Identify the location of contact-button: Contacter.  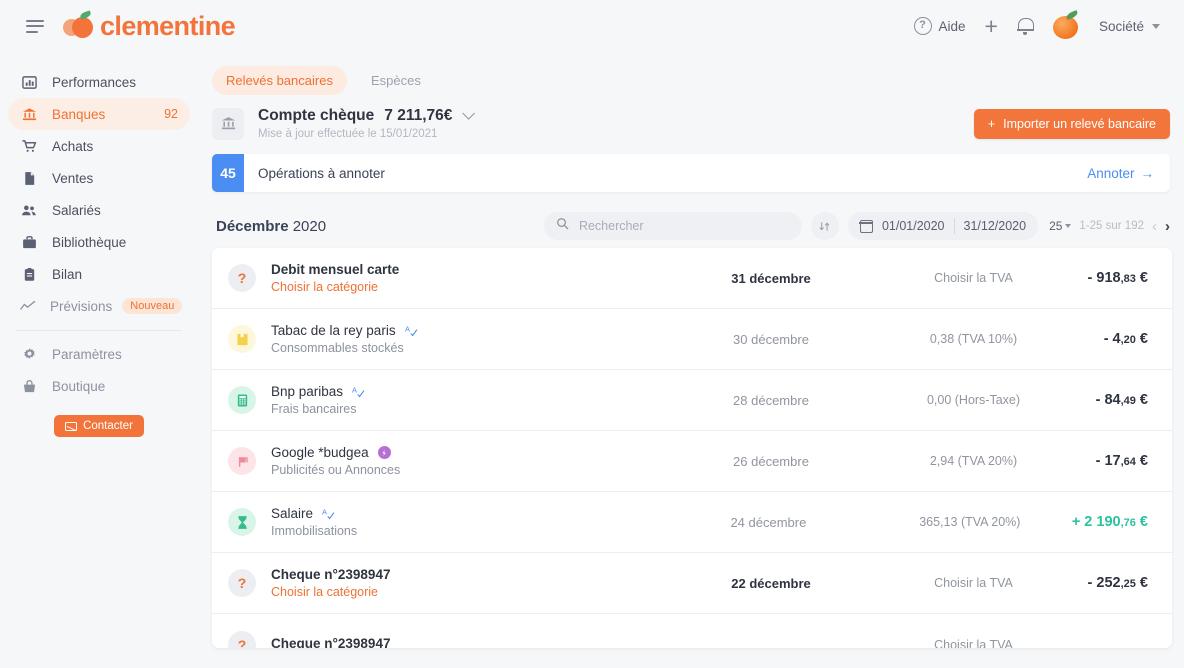
(99, 426).